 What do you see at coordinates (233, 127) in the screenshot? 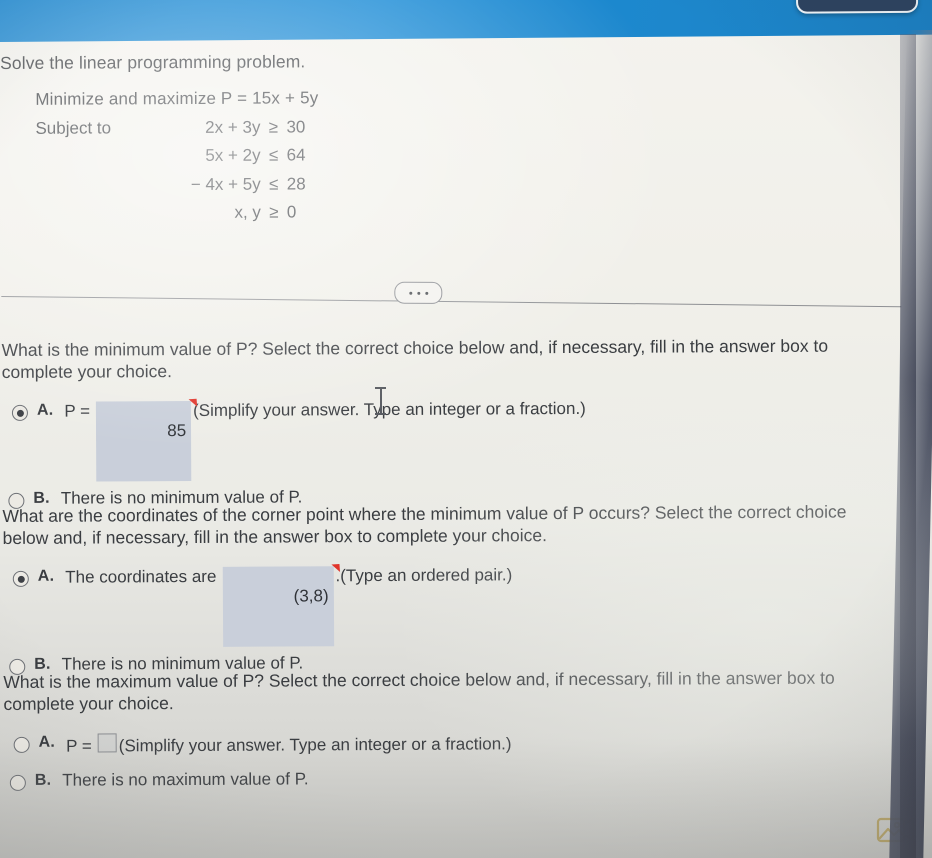
I see `constraint-expression: 2x + 3y` at bounding box center [233, 127].